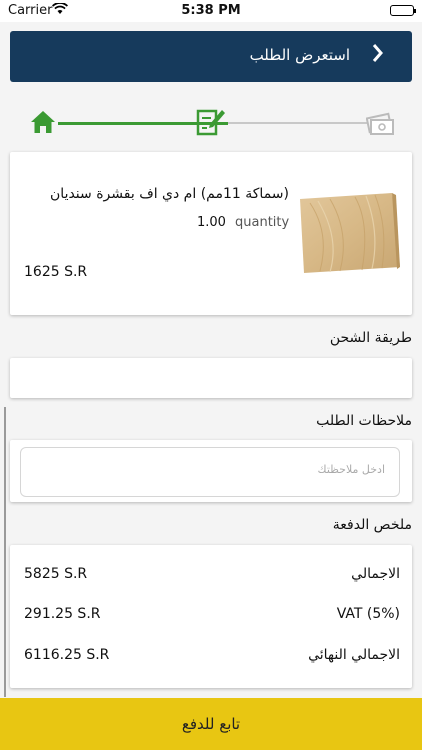 The image size is (422, 750). What do you see at coordinates (378, 55) in the screenshot?
I see `chevron-right-icon` at bounding box center [378, 55].